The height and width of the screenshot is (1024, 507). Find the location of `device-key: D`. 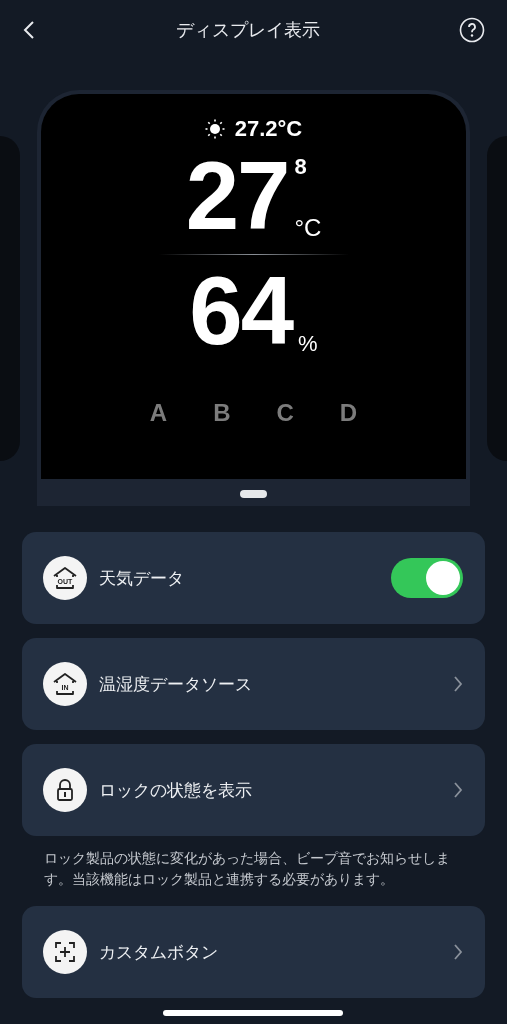

device-key: D is located at coordinates (348, 413).